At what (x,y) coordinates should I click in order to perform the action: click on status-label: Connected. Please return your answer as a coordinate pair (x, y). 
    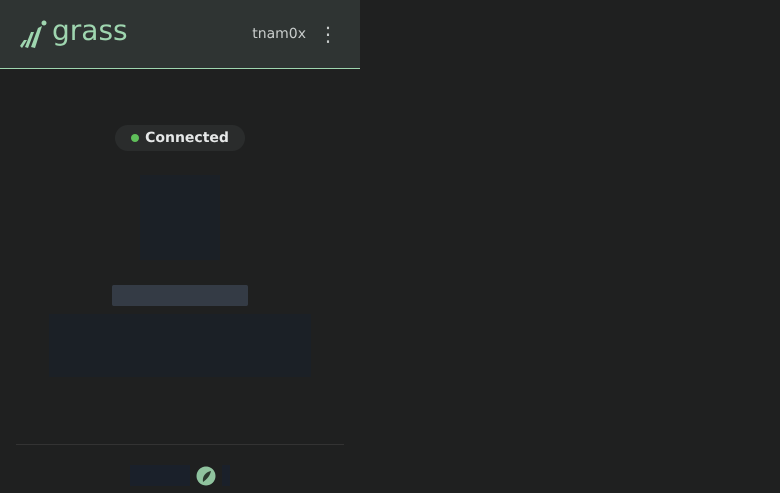
    Looking at the image, I should click on (187, 138).